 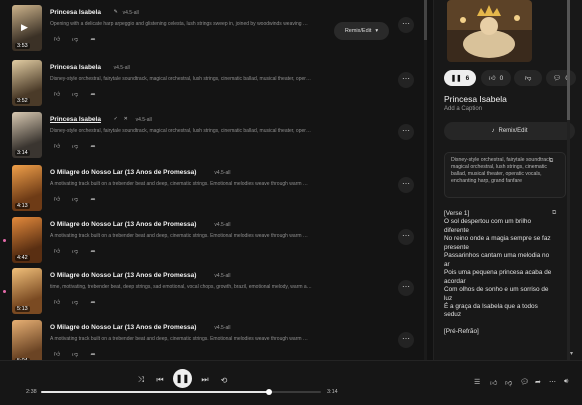 What do you see at coordinates (155, 392) in the screenshot?
I see `progress-fill` at bounding box center [155, 392].